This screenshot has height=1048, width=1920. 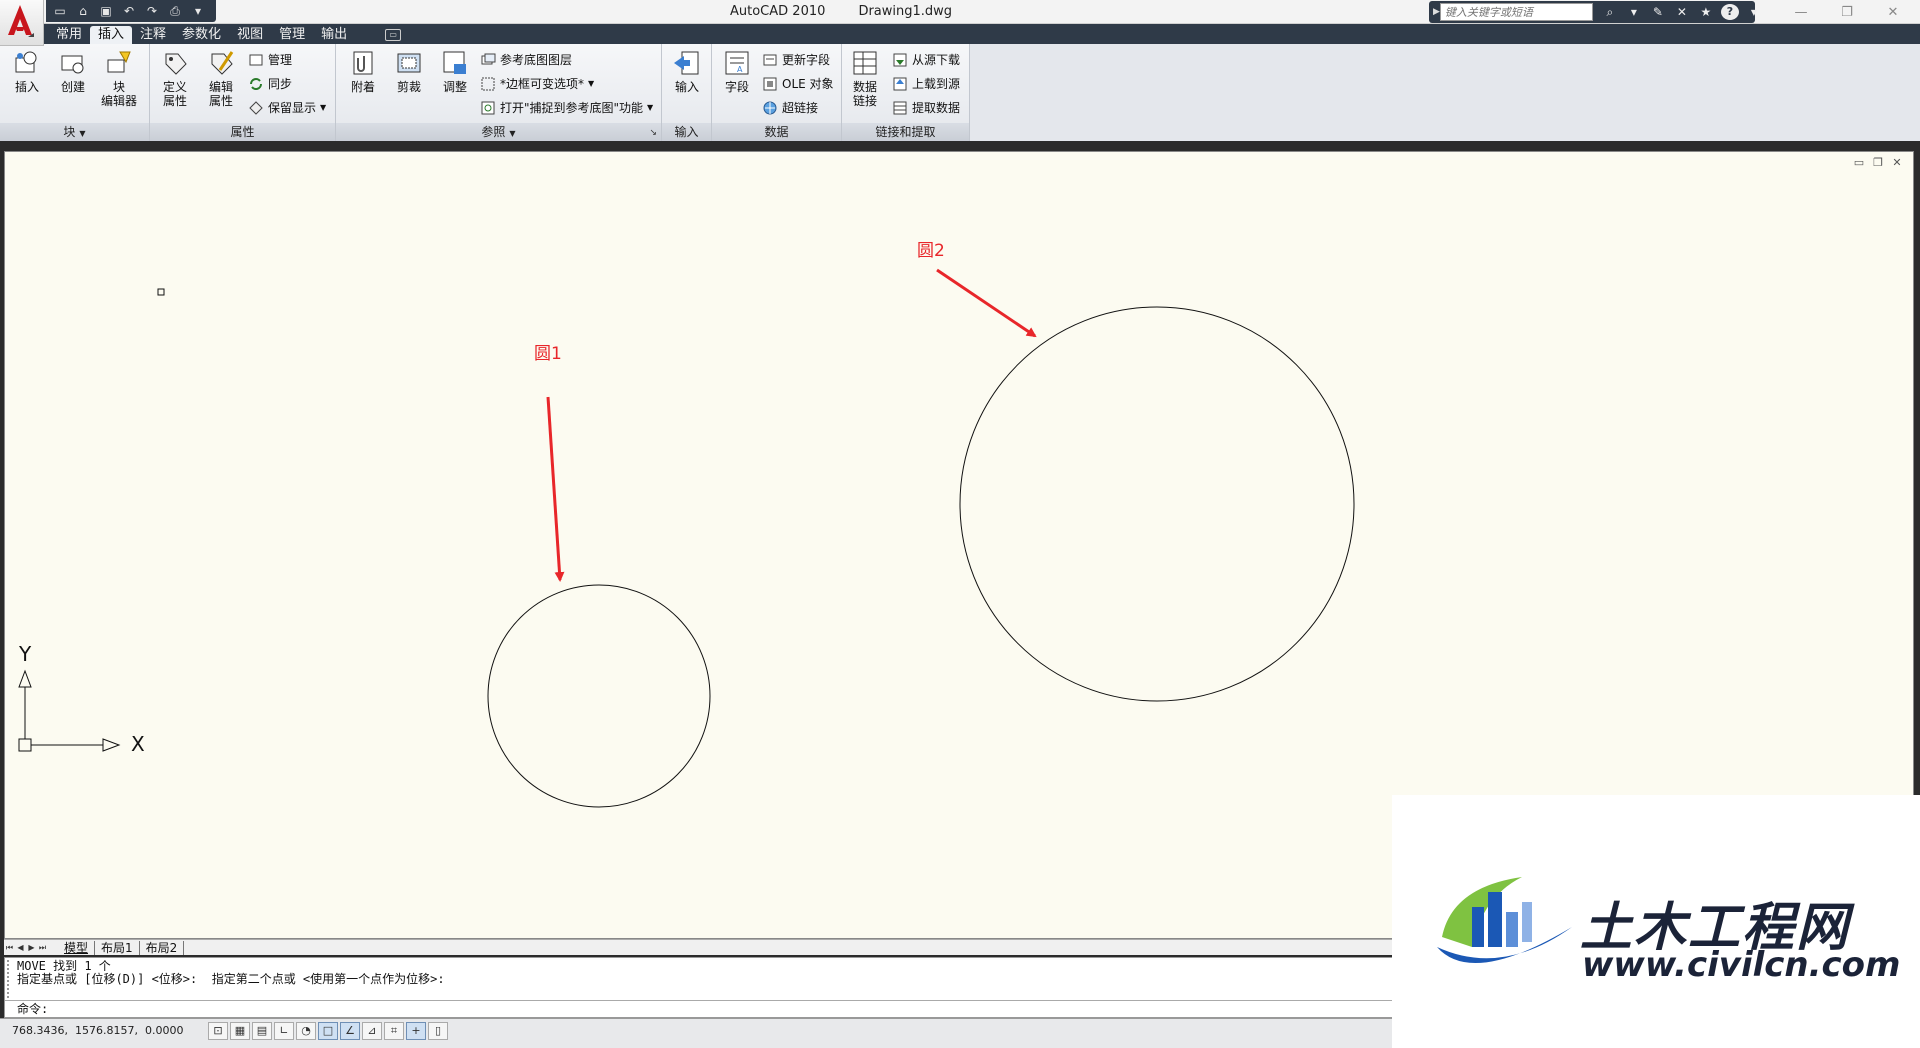 I want to click on save-icon: ▣, so click(x=106, y=11).